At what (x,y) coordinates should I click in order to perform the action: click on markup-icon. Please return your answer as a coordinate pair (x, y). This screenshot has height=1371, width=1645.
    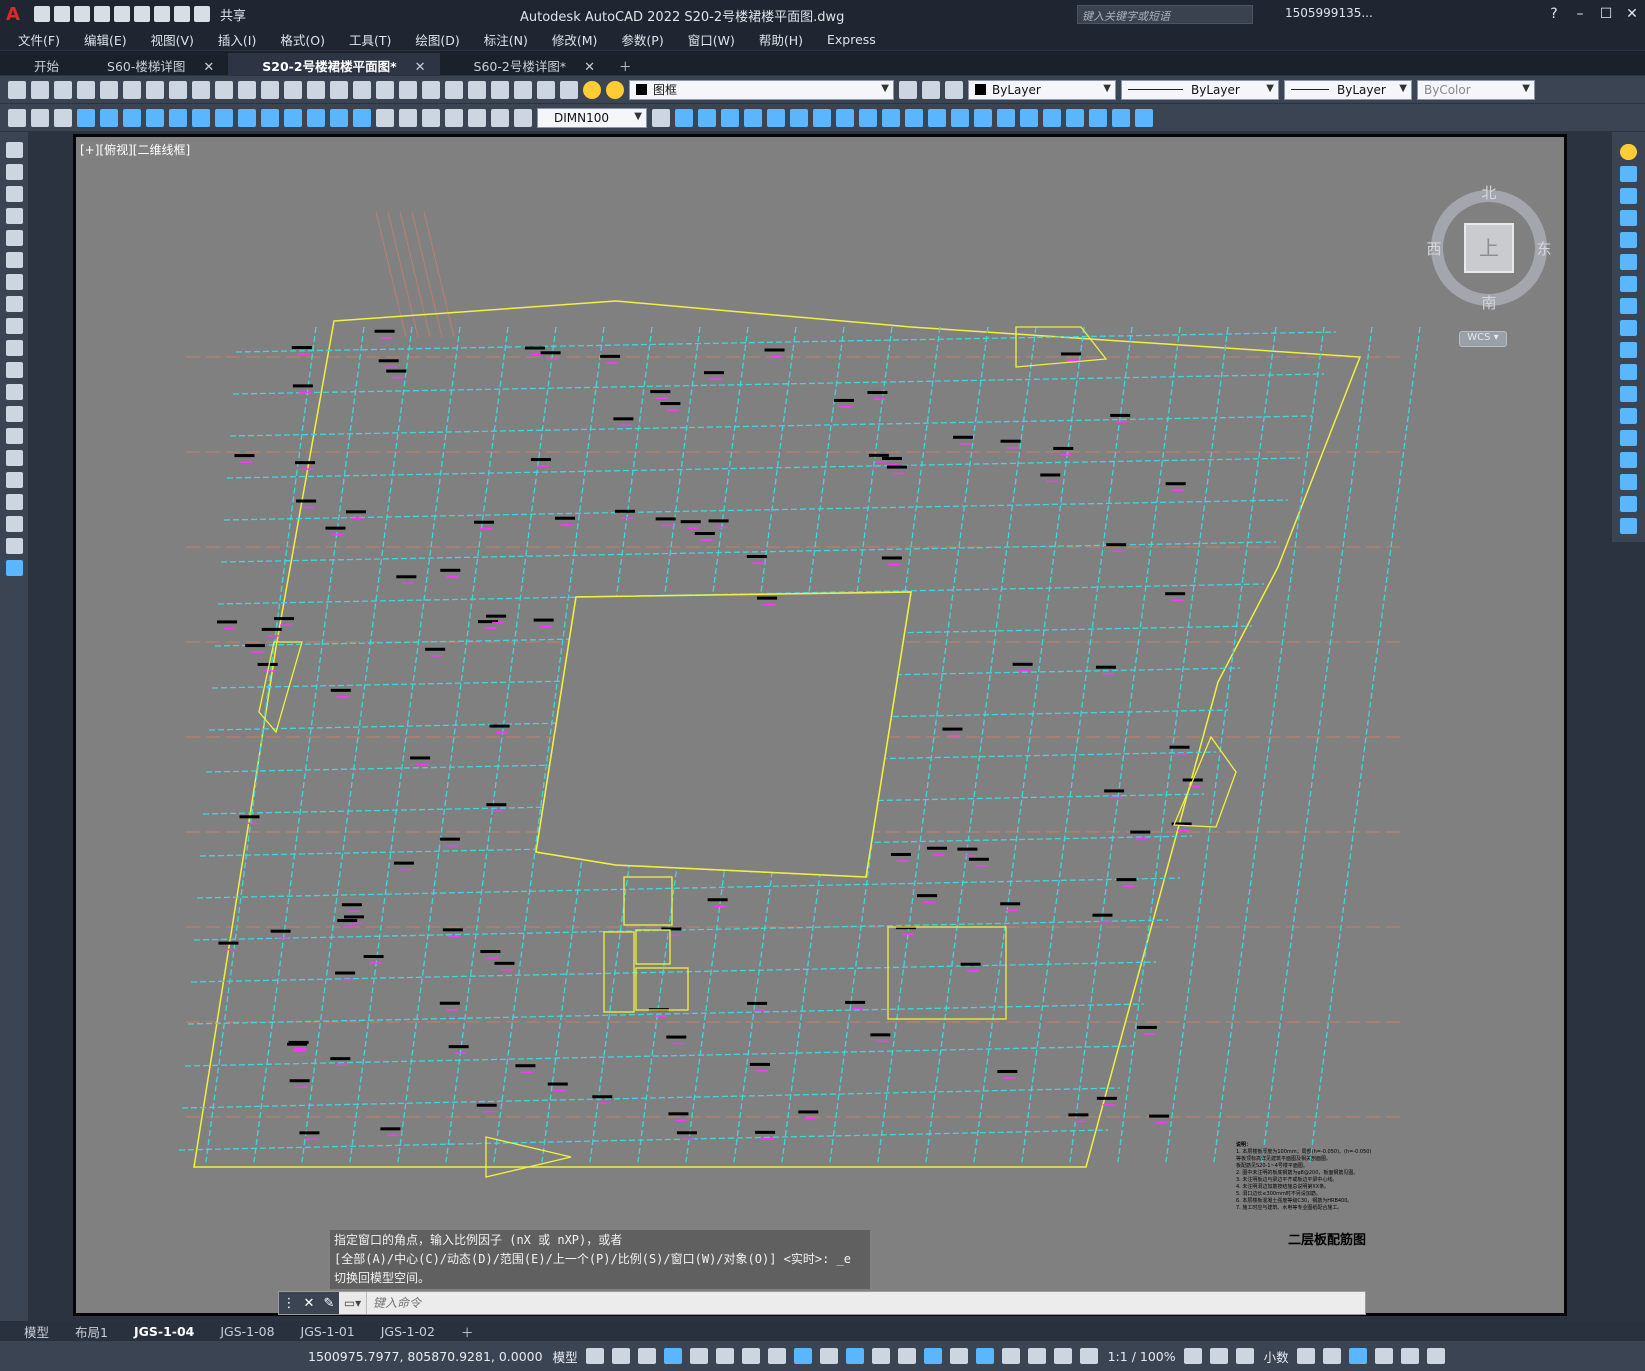
    Looking at the image, I should click on (500, 89).